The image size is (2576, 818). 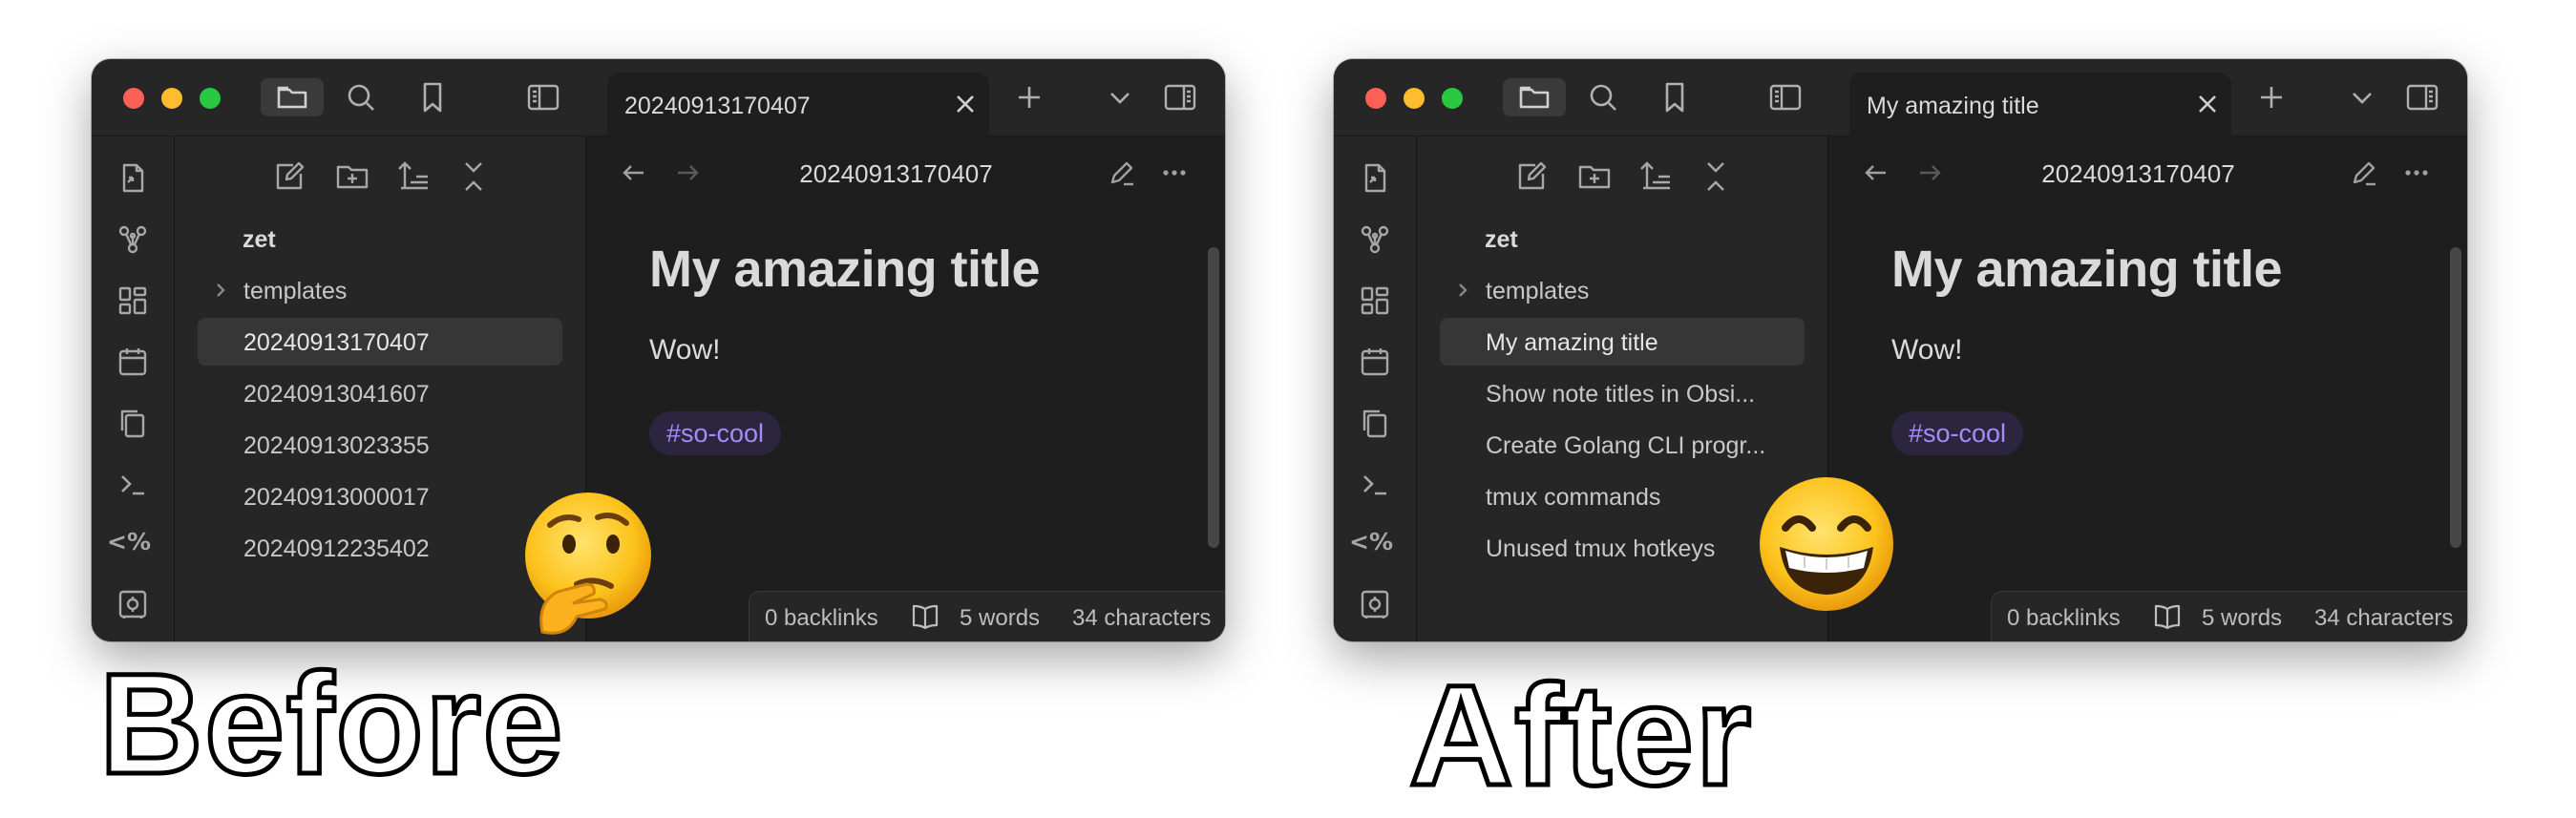 What do you see at coordinates (798, 105) in the screenshot?
I see `tab-active-note: 20240913170407` at bounding box center [798, 105].